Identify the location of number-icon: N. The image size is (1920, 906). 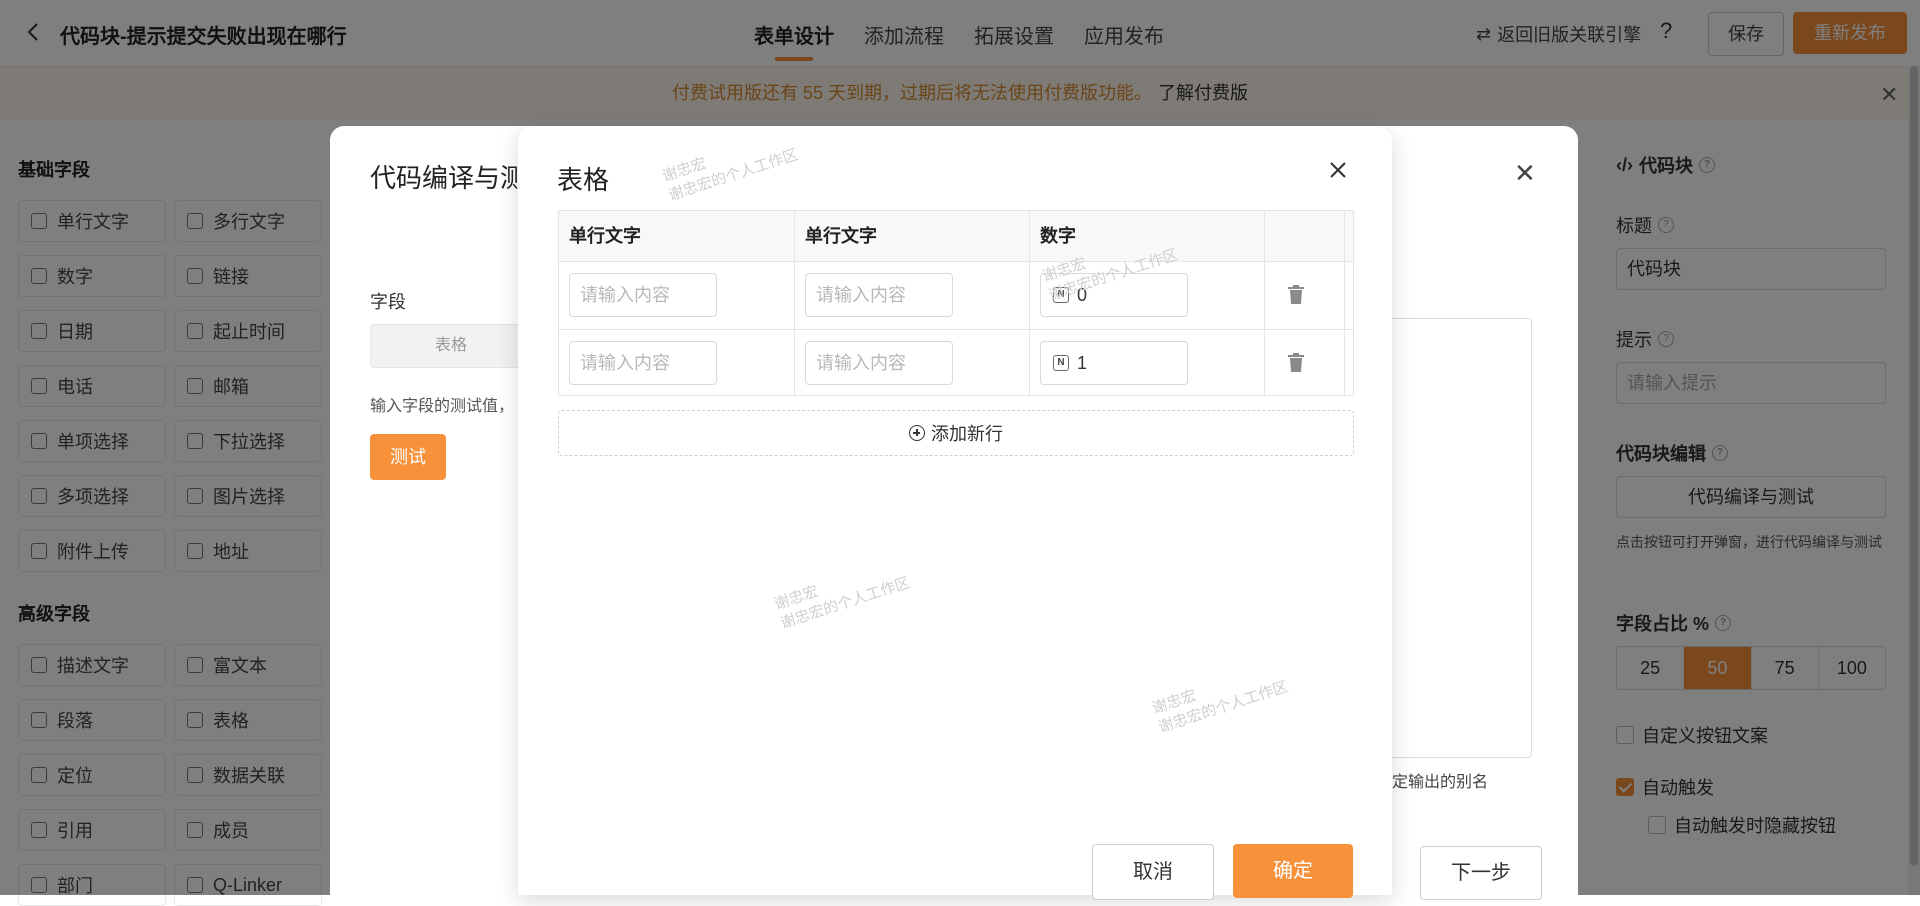
(1061, 363).